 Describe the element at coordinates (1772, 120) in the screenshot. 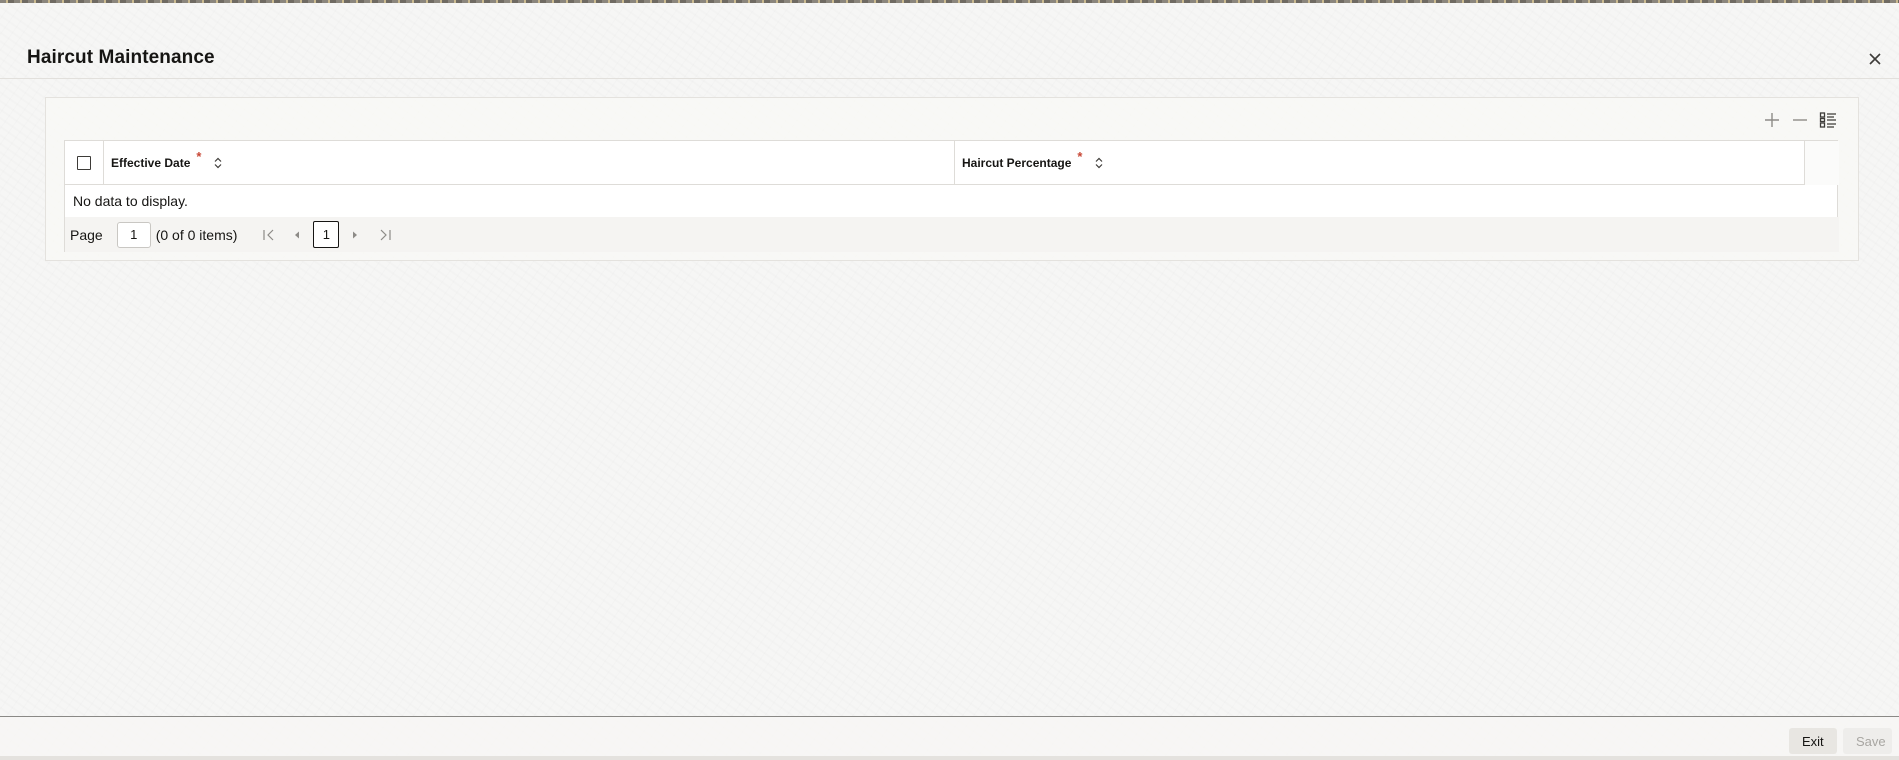

I see `plus-icon` at that location.